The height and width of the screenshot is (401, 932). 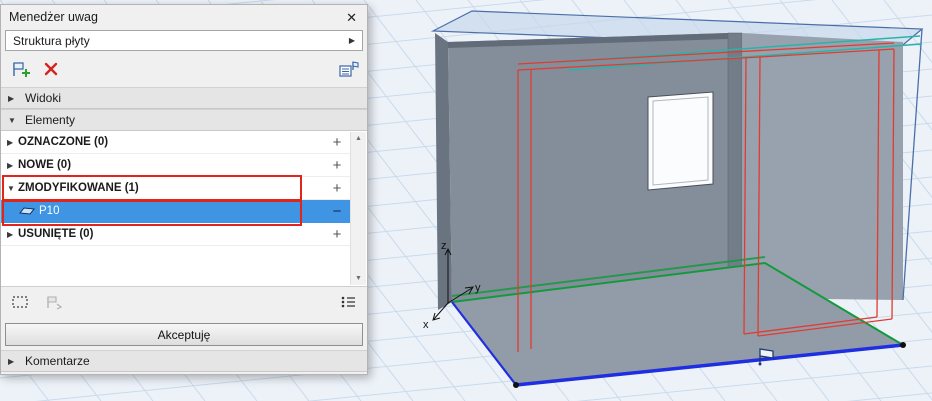 I want to click on axis-label-x: x, so click(x=426, y=325).